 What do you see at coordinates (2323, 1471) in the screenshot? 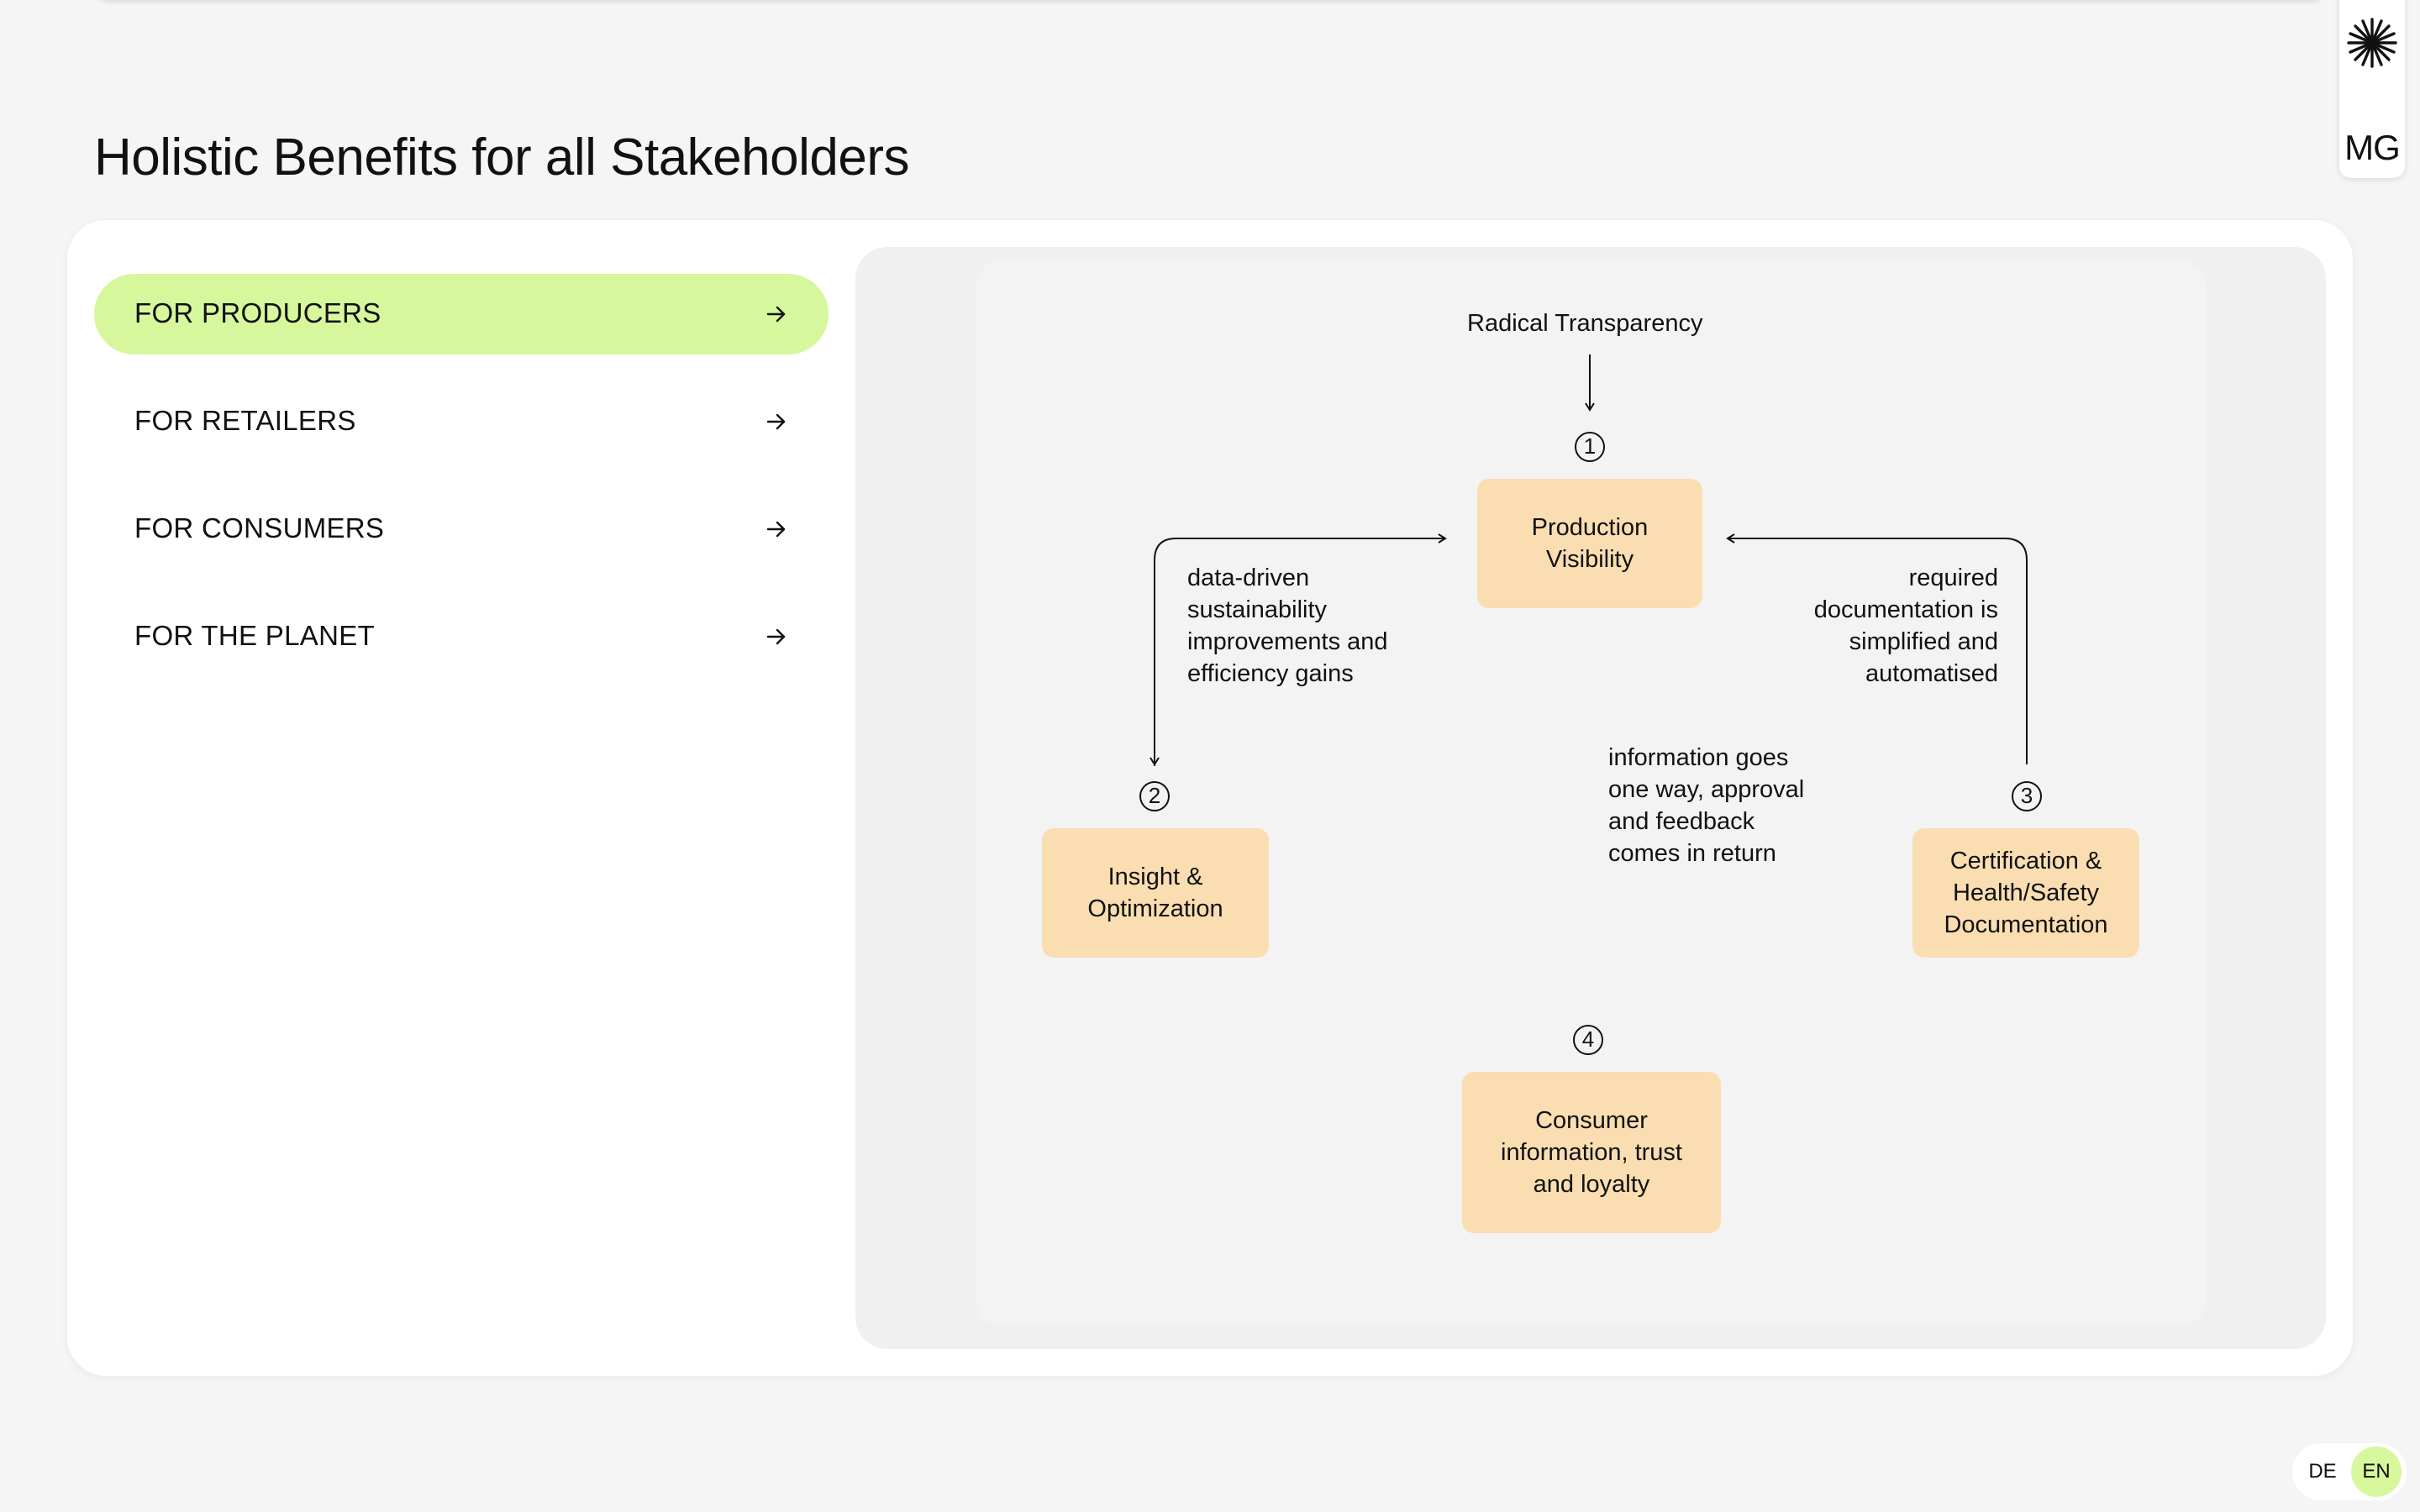
I see `language-option-de: DE` at bounding box center [2323, 1471].